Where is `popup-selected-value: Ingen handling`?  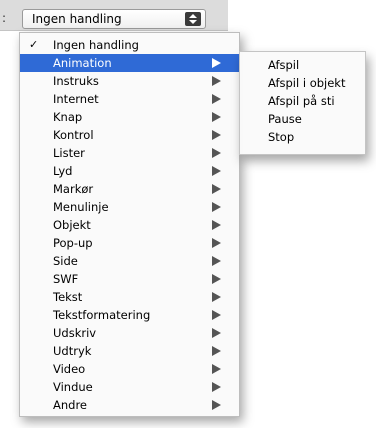
popup-selected-value: Ingen handling is located at coordinates (77, 19).